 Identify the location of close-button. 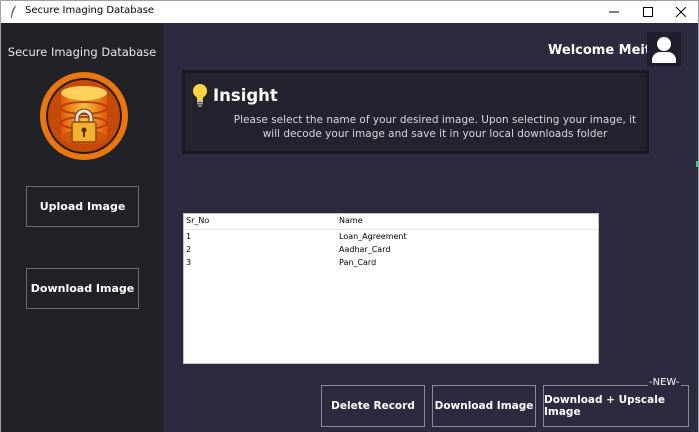
(681, 12).